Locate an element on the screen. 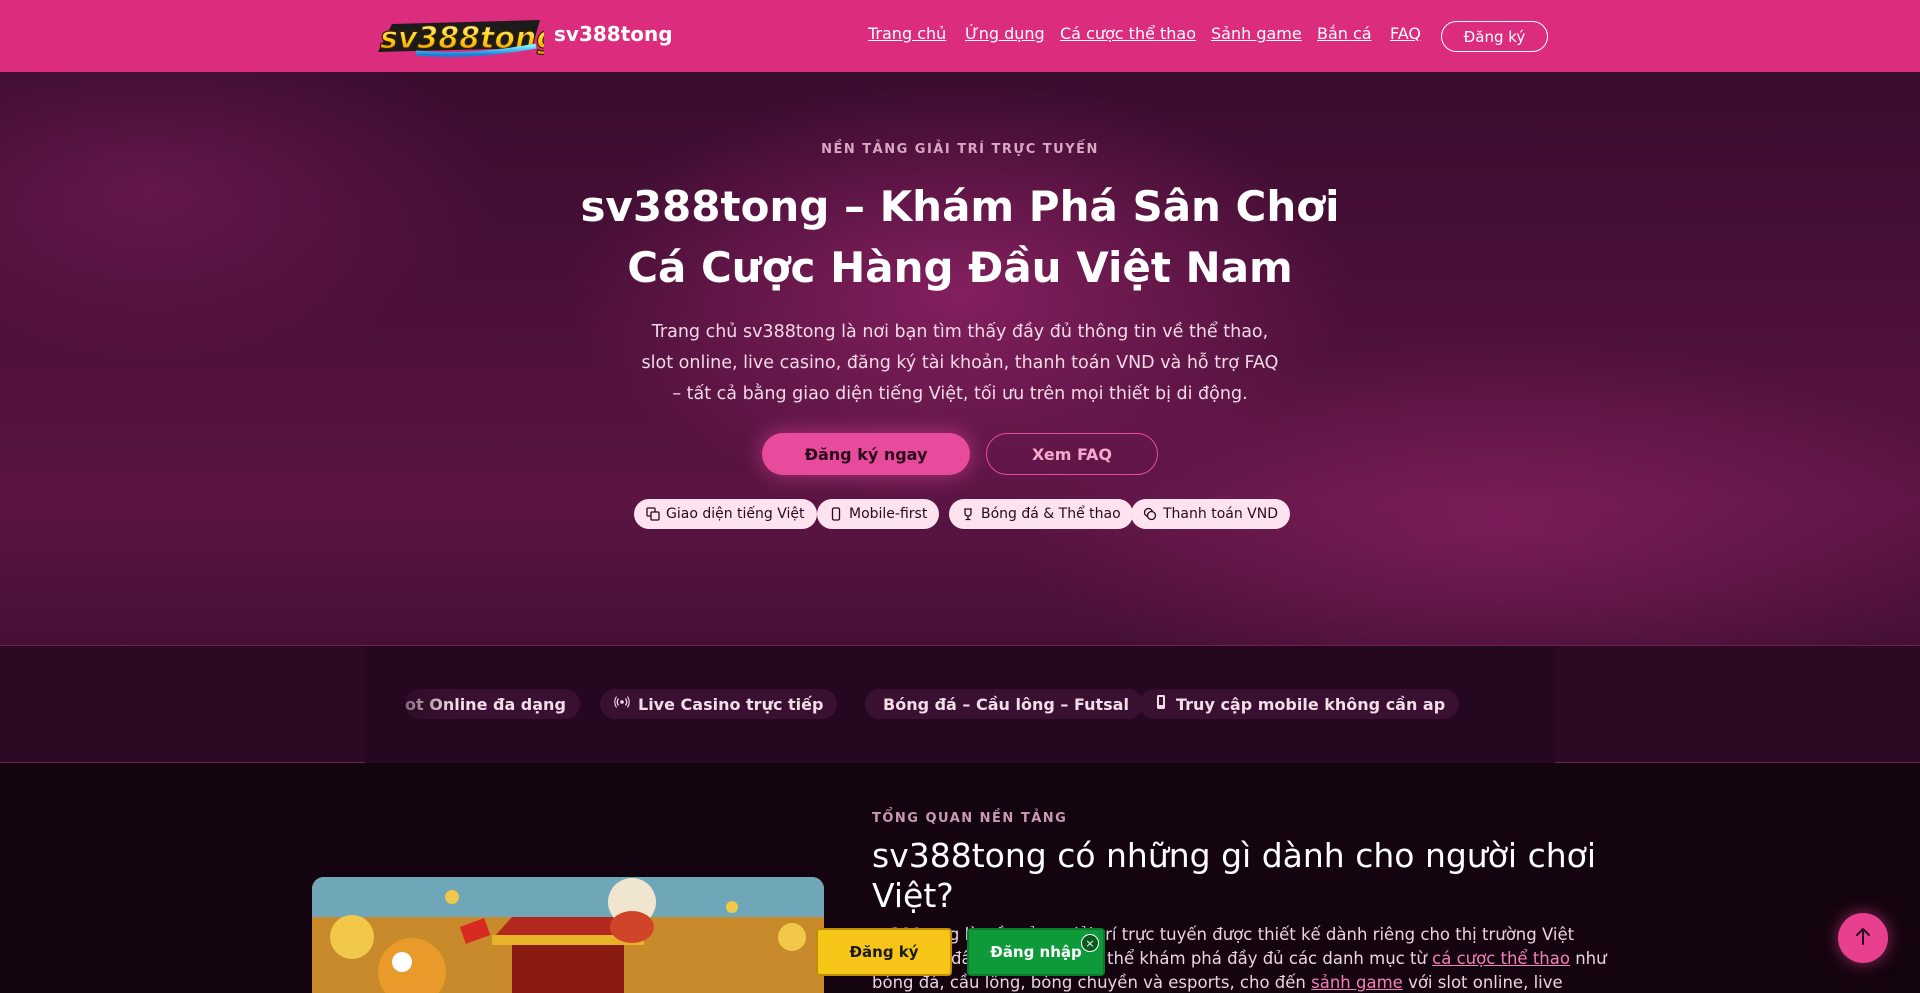 This screenshot has width=1920, height=993. ticker-item-sports: Bóng đá – Cầu lông – Futsal is located at coordinates (1004, 704).